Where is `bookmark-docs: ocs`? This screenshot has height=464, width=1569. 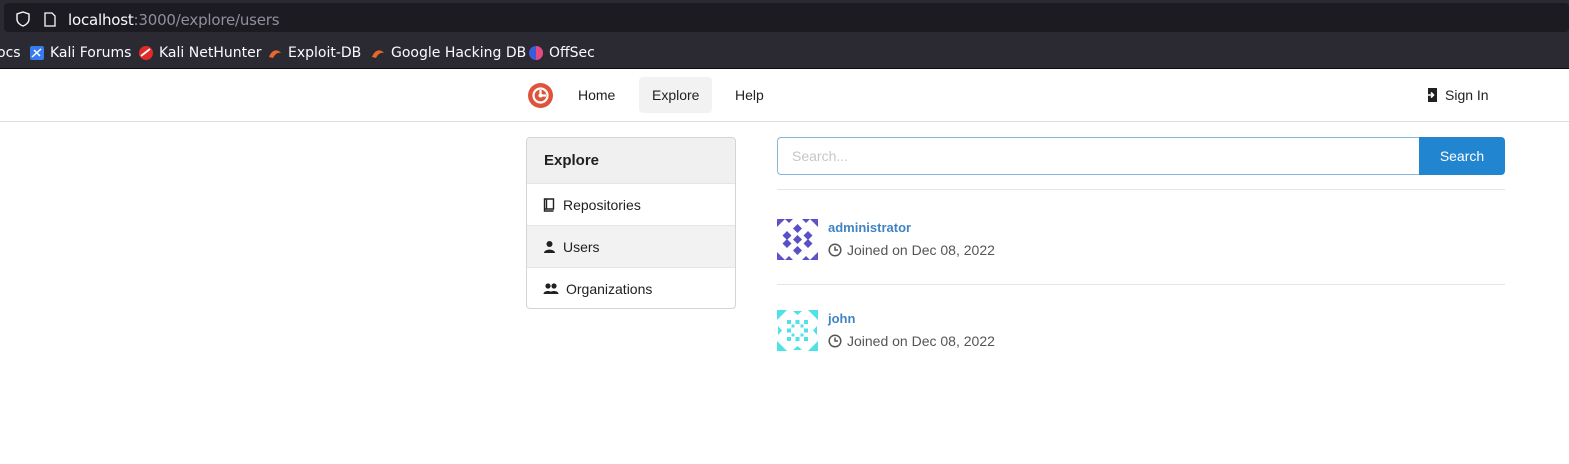 bookmark-docs: ocs is located at coordinates (10, 53).